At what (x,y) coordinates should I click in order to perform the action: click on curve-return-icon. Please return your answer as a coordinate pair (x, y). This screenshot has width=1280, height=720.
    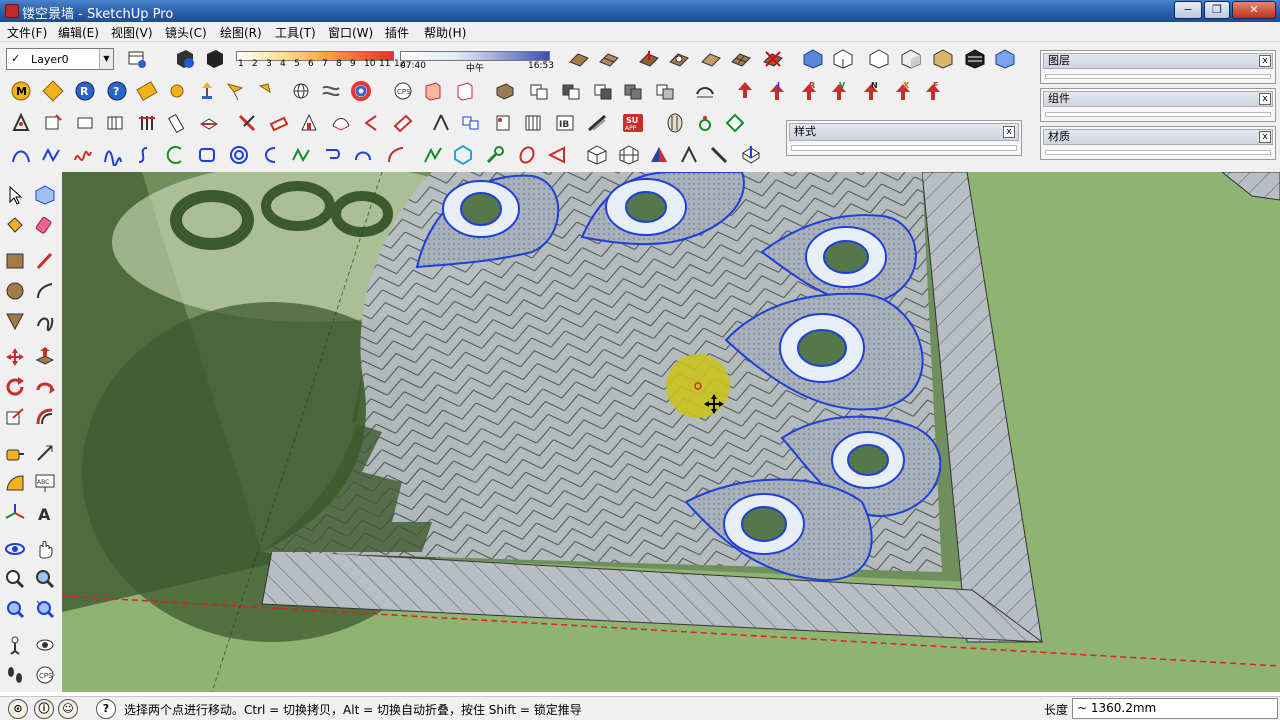
    Looking at the image, I should click on (333, 155).